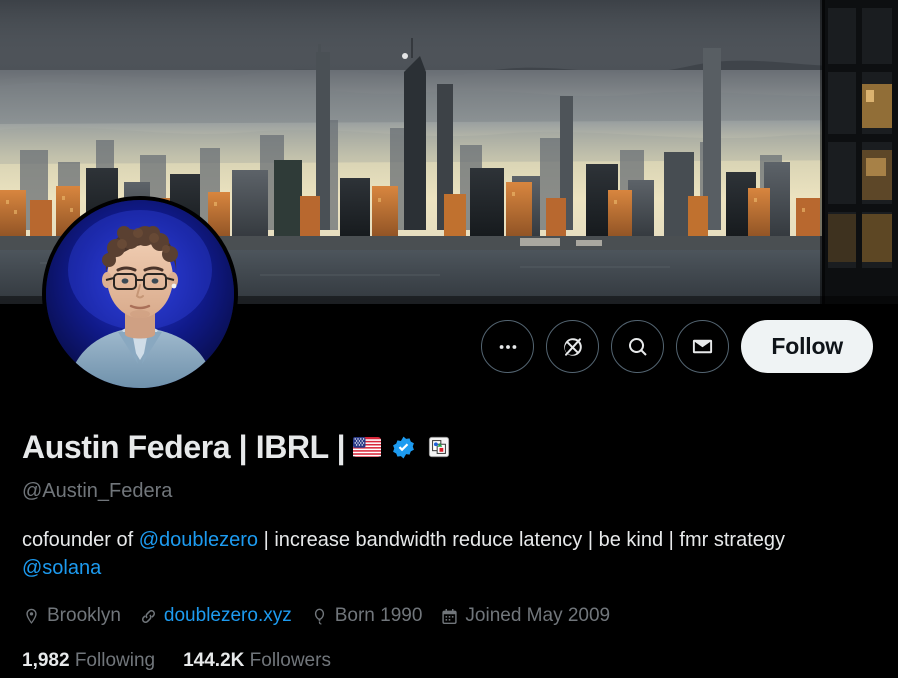  I want to click on bio-mention-doublezero: @doublezero, so click(198, 540).